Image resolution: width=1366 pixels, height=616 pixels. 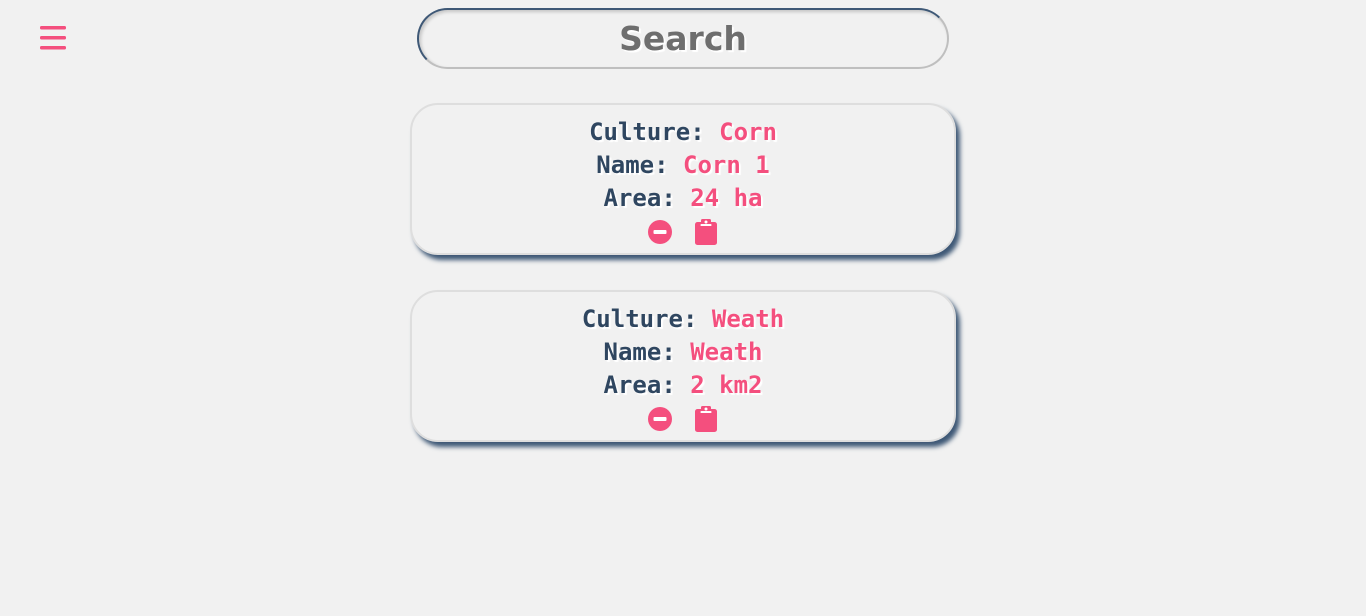 What do you see at coordinates (748, 319) in the screenshot?
I see `culture-value: Weath` at bounding box center [748, 319].